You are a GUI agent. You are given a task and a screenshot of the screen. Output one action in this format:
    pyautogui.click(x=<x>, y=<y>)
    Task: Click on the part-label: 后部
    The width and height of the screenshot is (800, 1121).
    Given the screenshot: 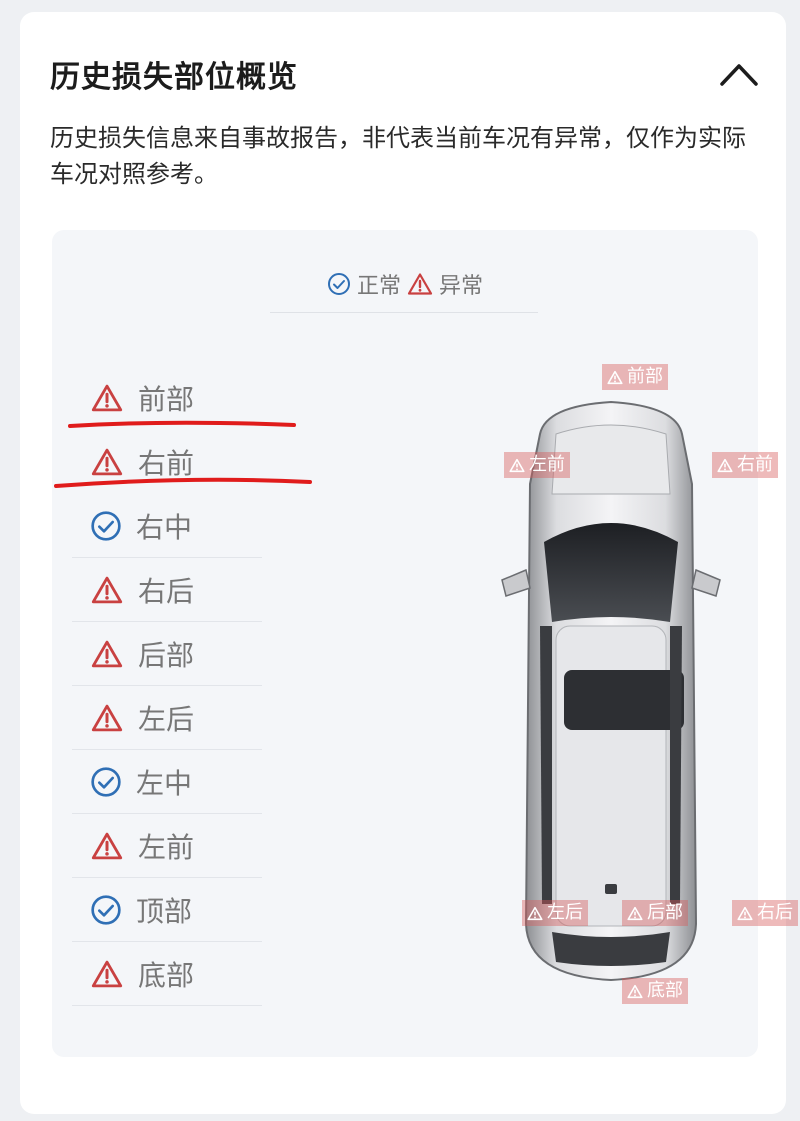 What is the action you would take?
    pyautogui.click(x=166, y=655)
    